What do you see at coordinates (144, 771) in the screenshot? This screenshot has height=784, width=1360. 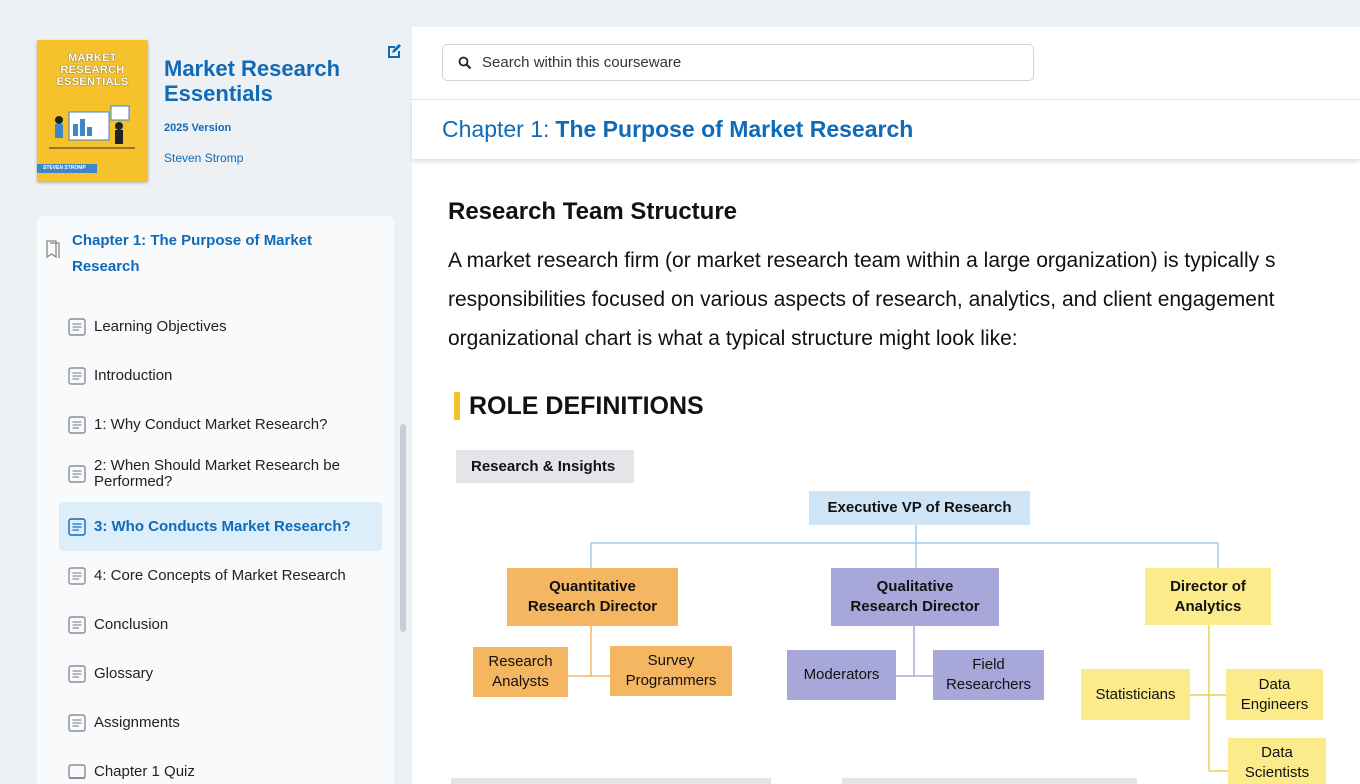 I see `toc-item-label: Chapter 1 Quiz` at bounding box center [144, 771].